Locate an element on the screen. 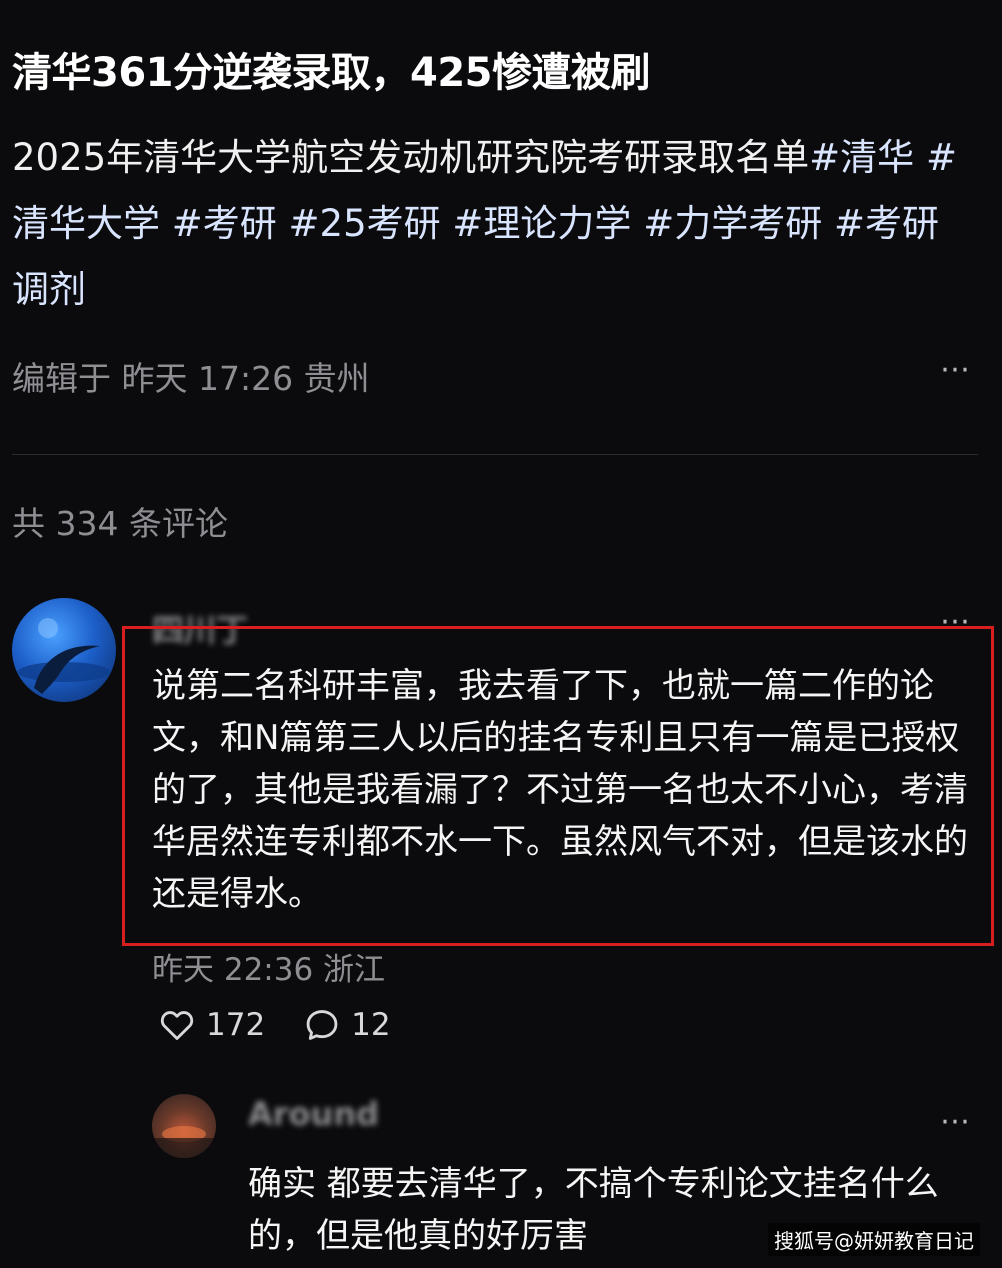 This screenshot has height=1268, width=1002. comment-count: 共 334 条评论 is located at coordinates (120, 523).